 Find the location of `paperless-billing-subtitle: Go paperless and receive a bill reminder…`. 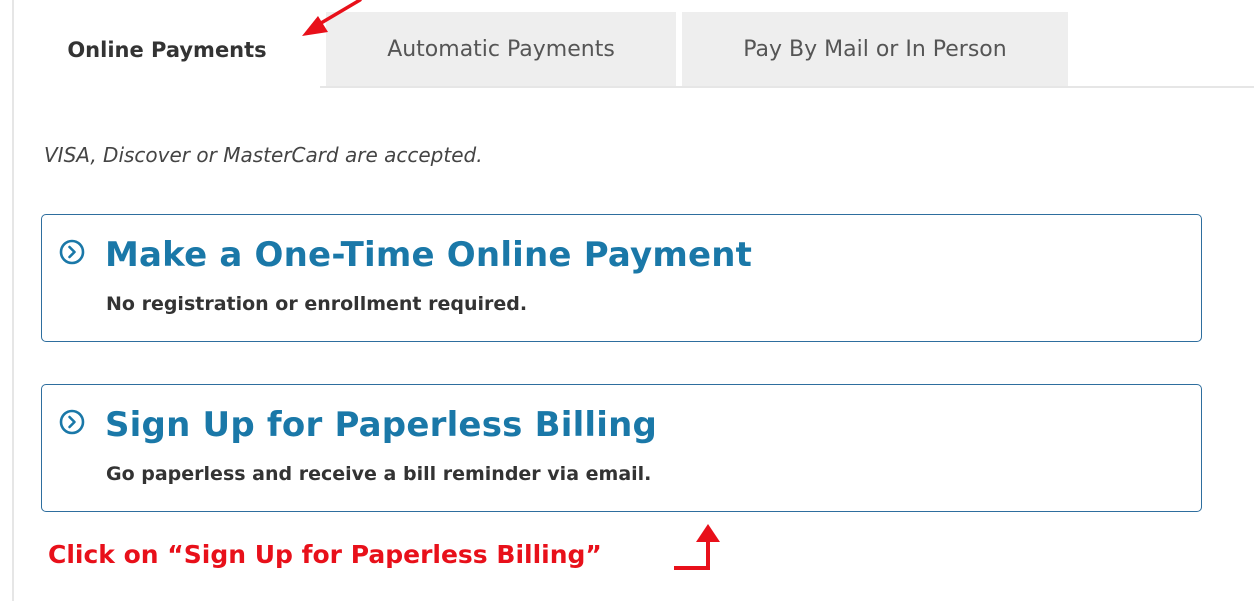

paperless-billing-subtitle: Go paperless and receive a bill reminder… is located at coordinates (379, 474).